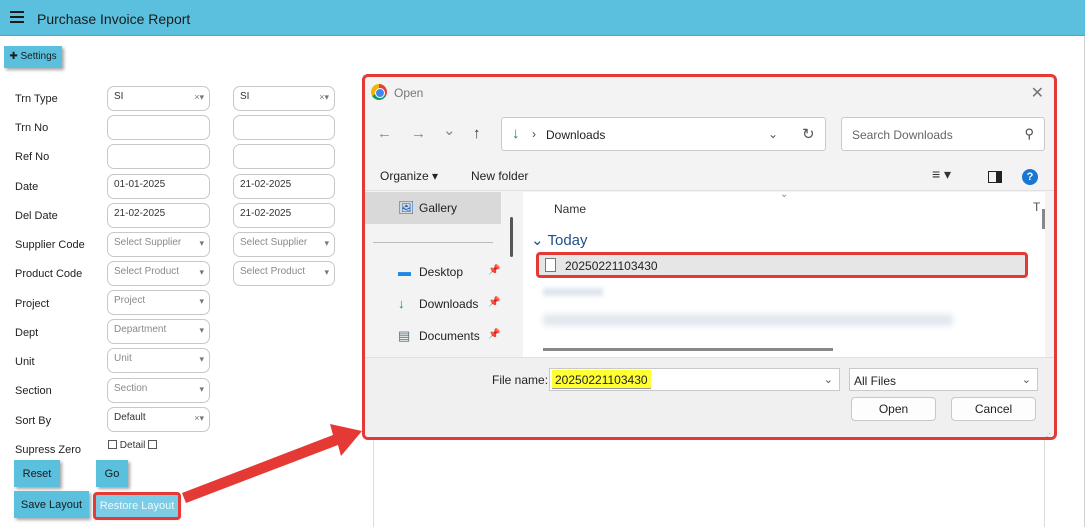 The height and width of the screenshot is (527, 1085). What do you see at coordinates (37, 473) in the screenshot?
I see `reset-button: Reset` at bounding box center [37, 473].